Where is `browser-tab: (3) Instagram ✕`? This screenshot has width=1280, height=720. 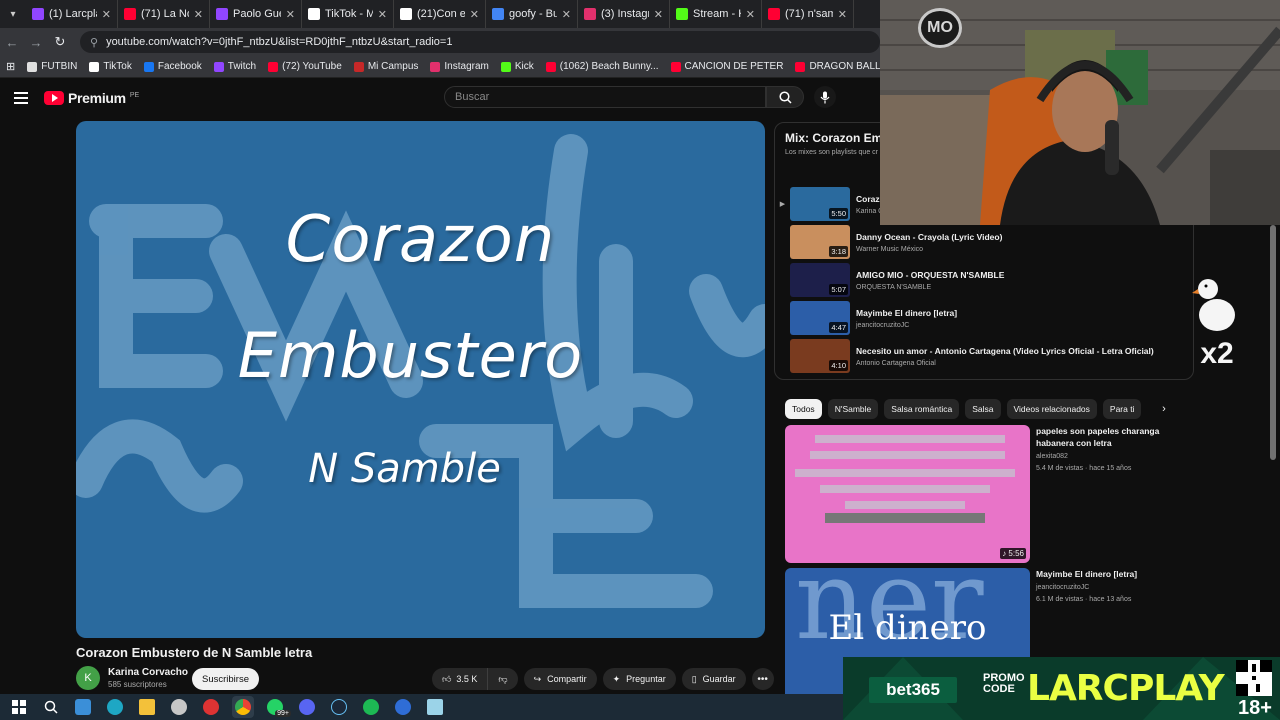 browser-tab: (3) Instagram ✕ is located at coordinates (624, 14).